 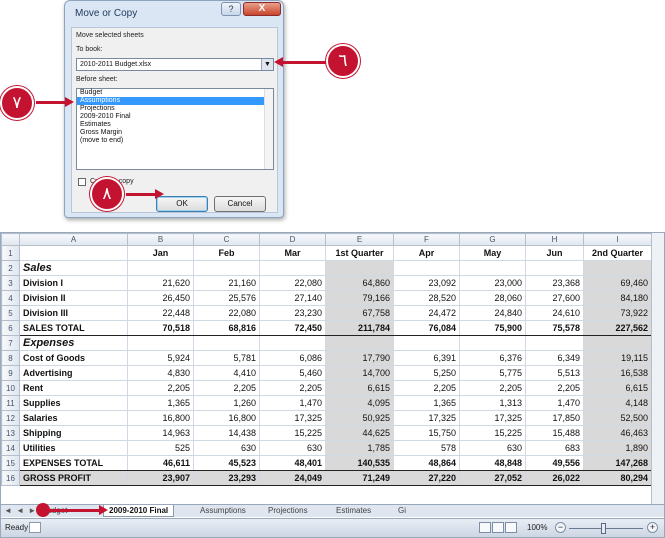 What do you see at coordinates (292, 298) in the screenshot?
I see `data-cell: 27,140` at bounding box center [292, 298].